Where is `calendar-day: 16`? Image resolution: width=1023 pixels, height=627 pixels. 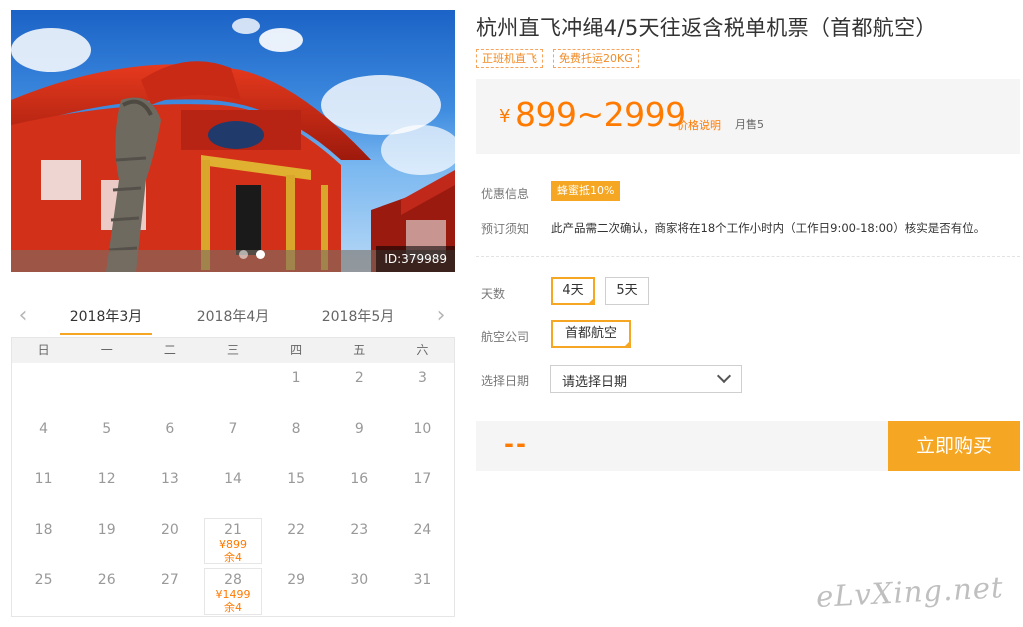 calendar-day: 16 is located at coordinates (359, 489).